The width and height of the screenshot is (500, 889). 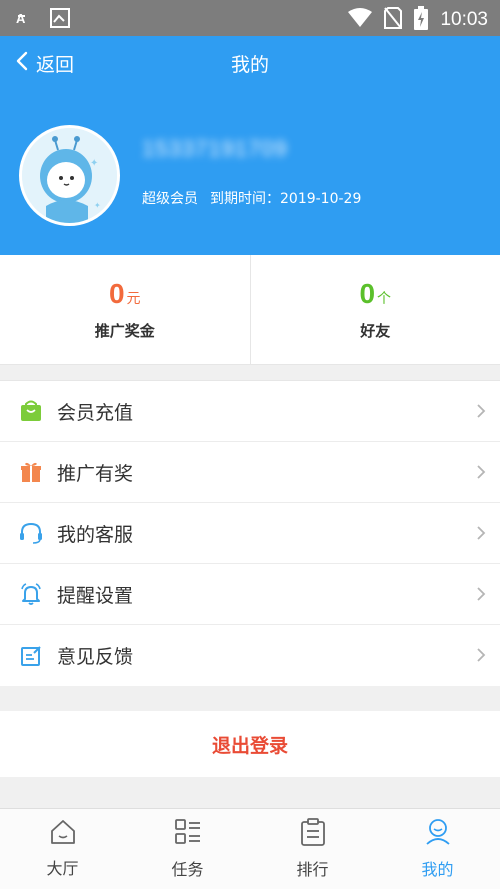 What do you see at coordinates (437, 869) in the screenshot?
I see `tab-label: 我的` at bounding box center [437, 869].